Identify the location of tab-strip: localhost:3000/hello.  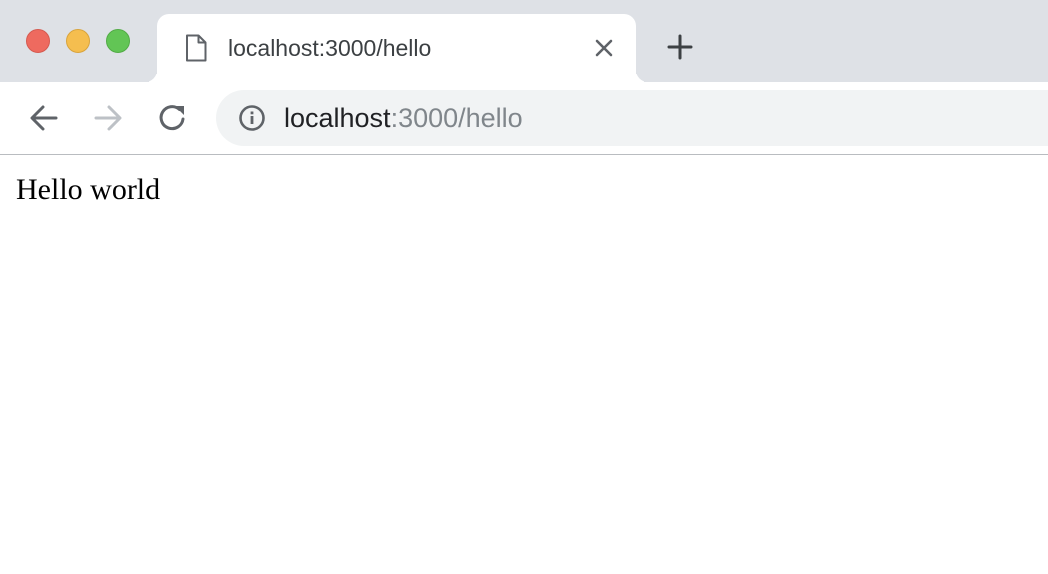
(524, 41).